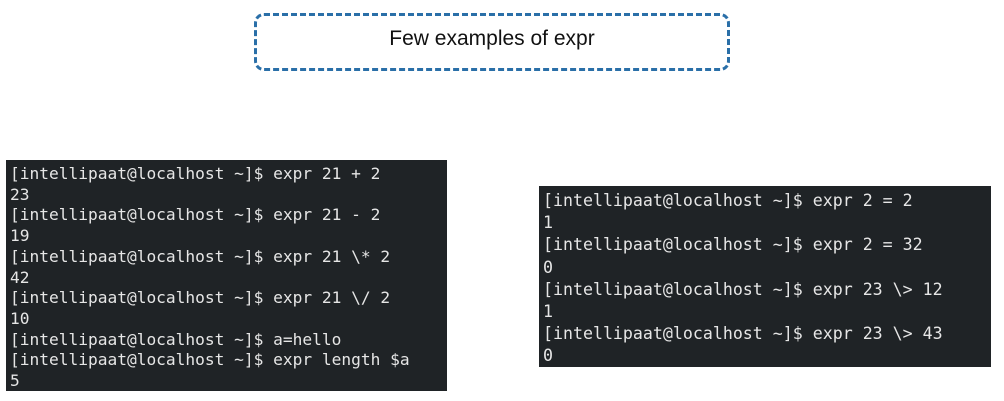  I want to click on terminal-line: [intellipaat@localhost ~]$ expr 21 \* 2, so click(200, 256).